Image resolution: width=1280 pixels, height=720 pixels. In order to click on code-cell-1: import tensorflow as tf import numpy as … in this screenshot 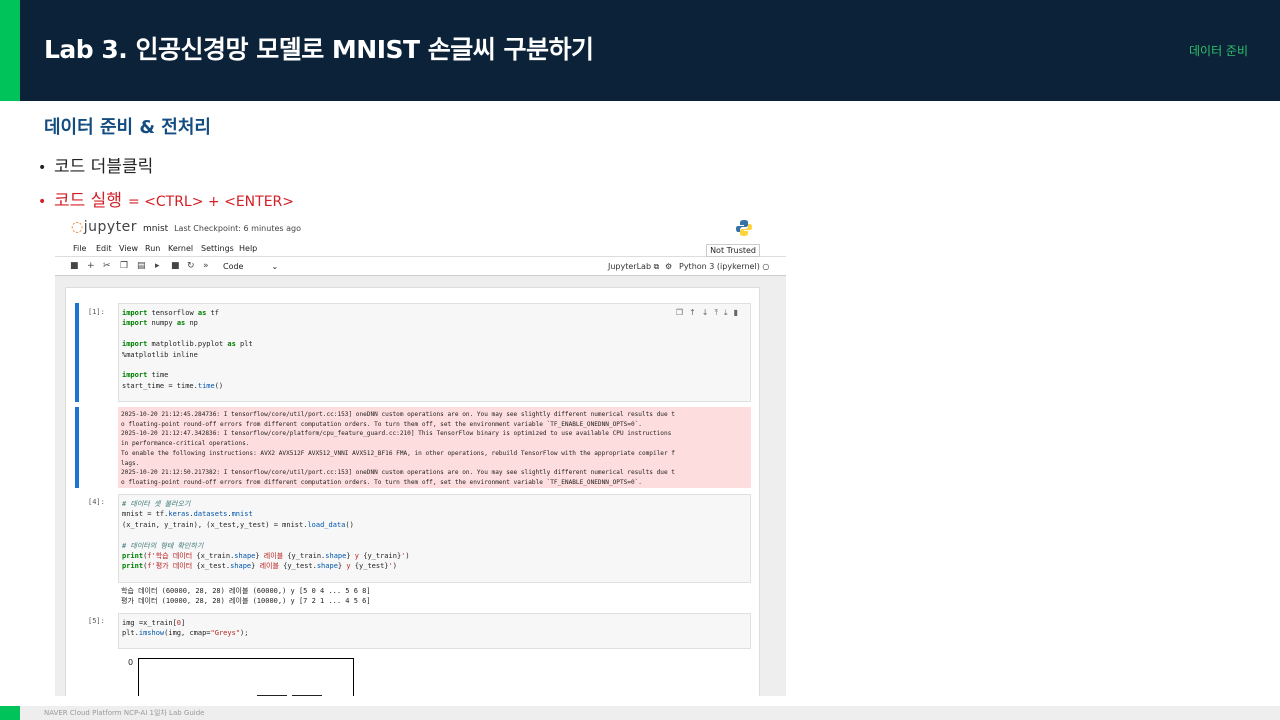, I will do `click(434, 352)`.